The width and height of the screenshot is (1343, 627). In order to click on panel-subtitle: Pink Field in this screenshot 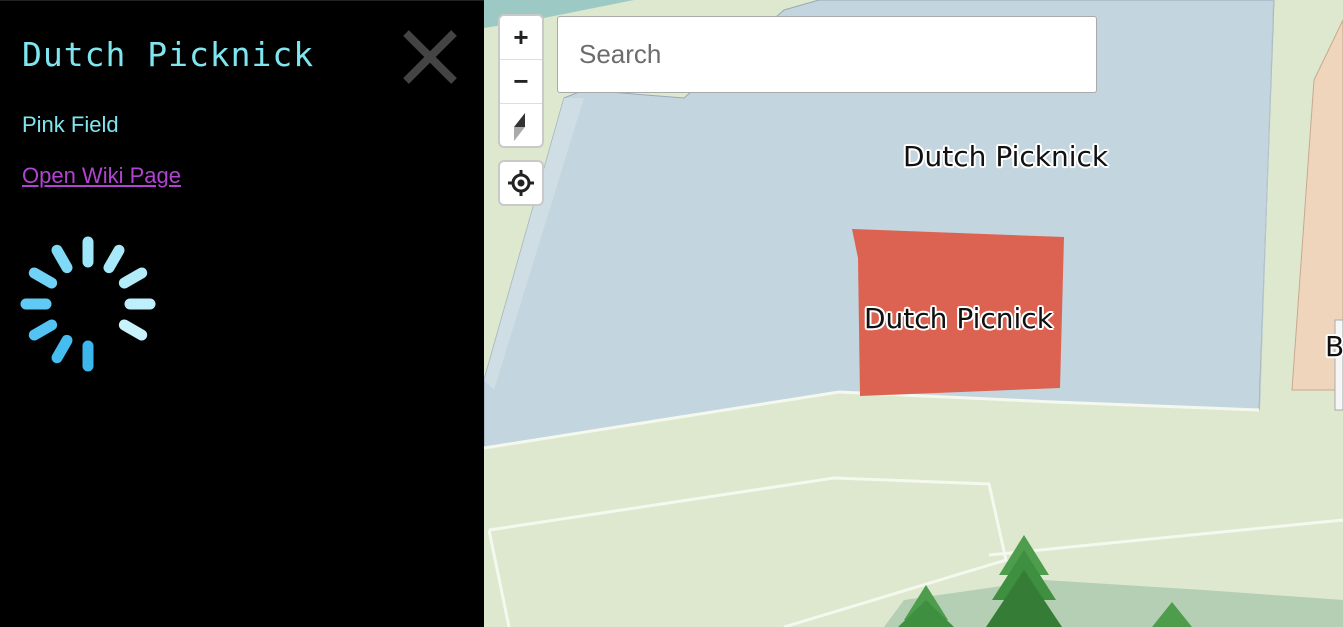, I will do `click(70, 124)`.